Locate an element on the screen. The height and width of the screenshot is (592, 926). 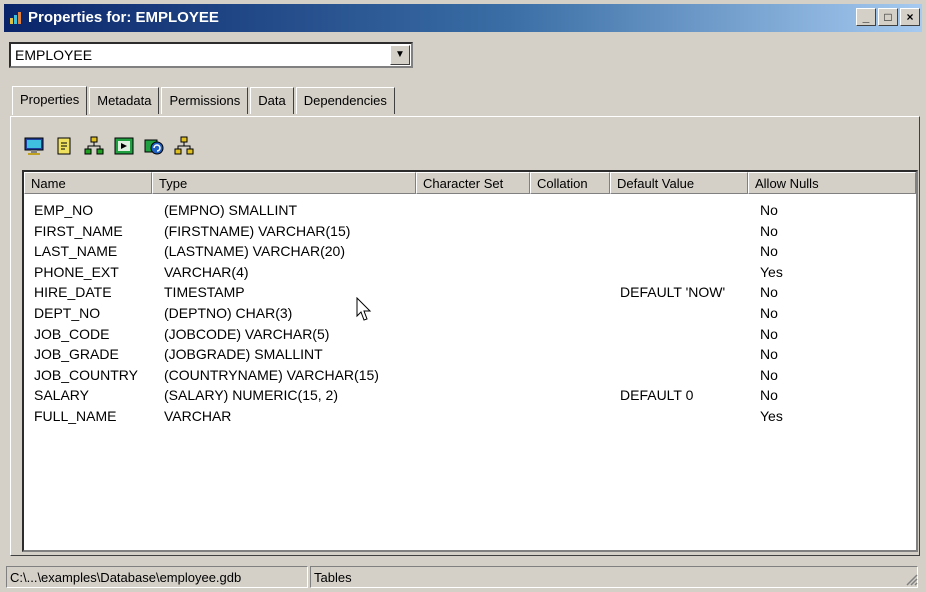
cell-name: JOB_GRADE is located at coordinates (76, 354).